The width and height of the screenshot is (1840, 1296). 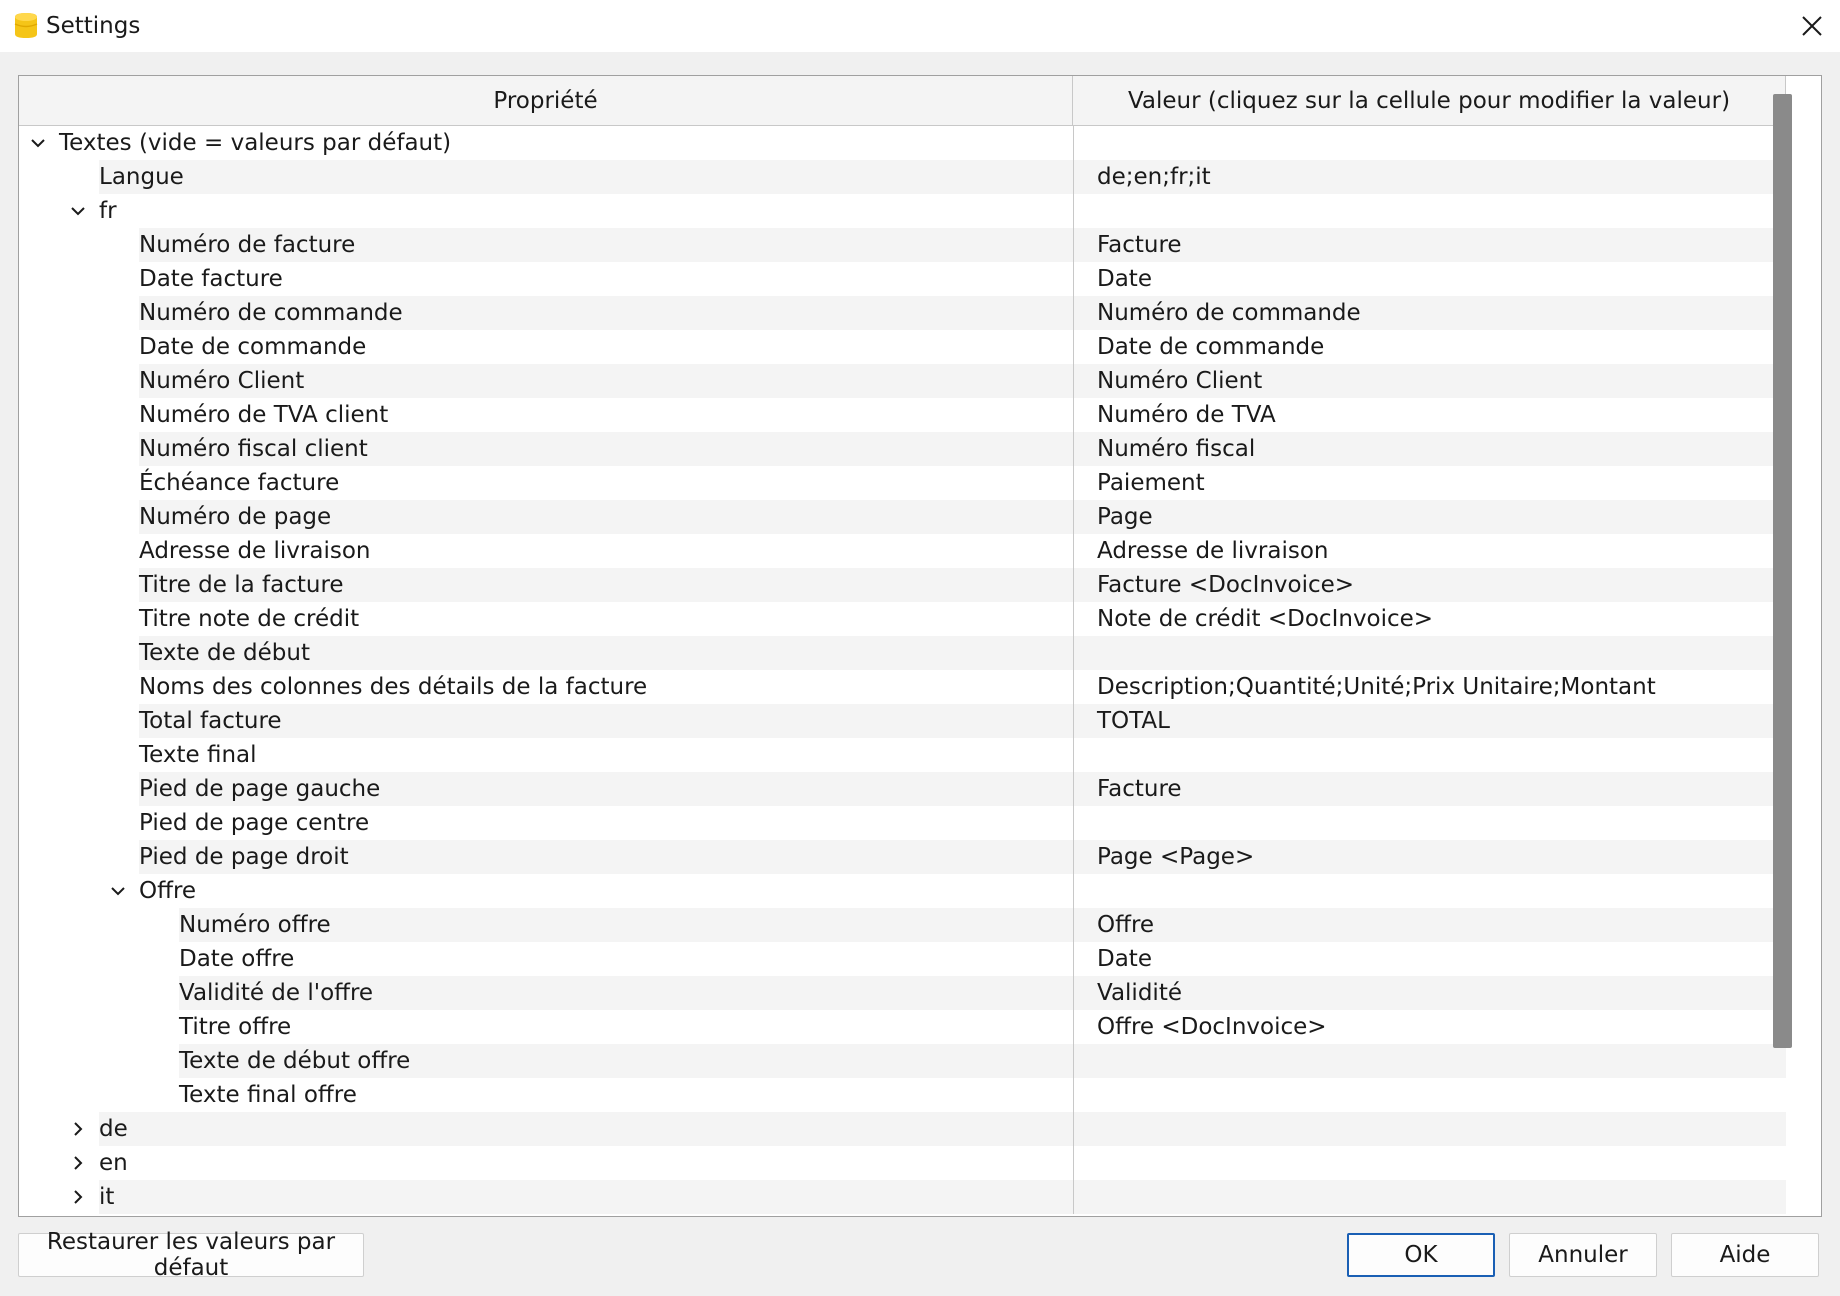 What do you see at coordinates (606, 449) in the screenshot?
I see `property-label: Numéro fiscal client` at bounding box center [606, 449].